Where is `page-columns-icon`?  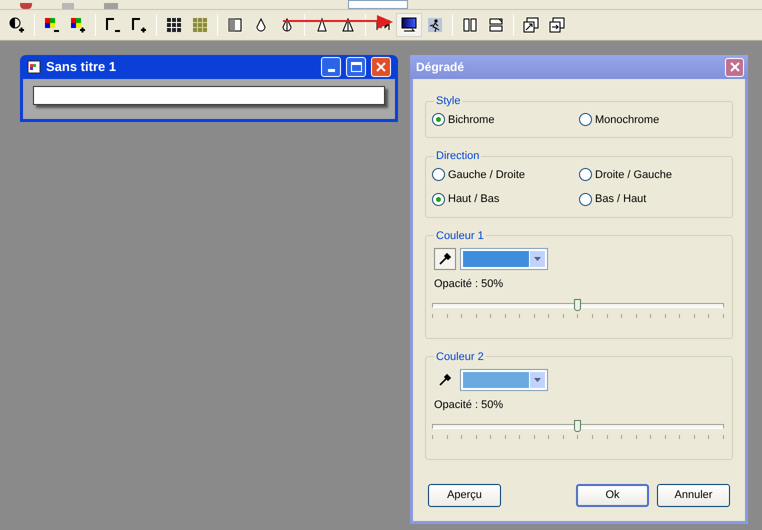
page-columns-icon is located at coordinates (470, 25).